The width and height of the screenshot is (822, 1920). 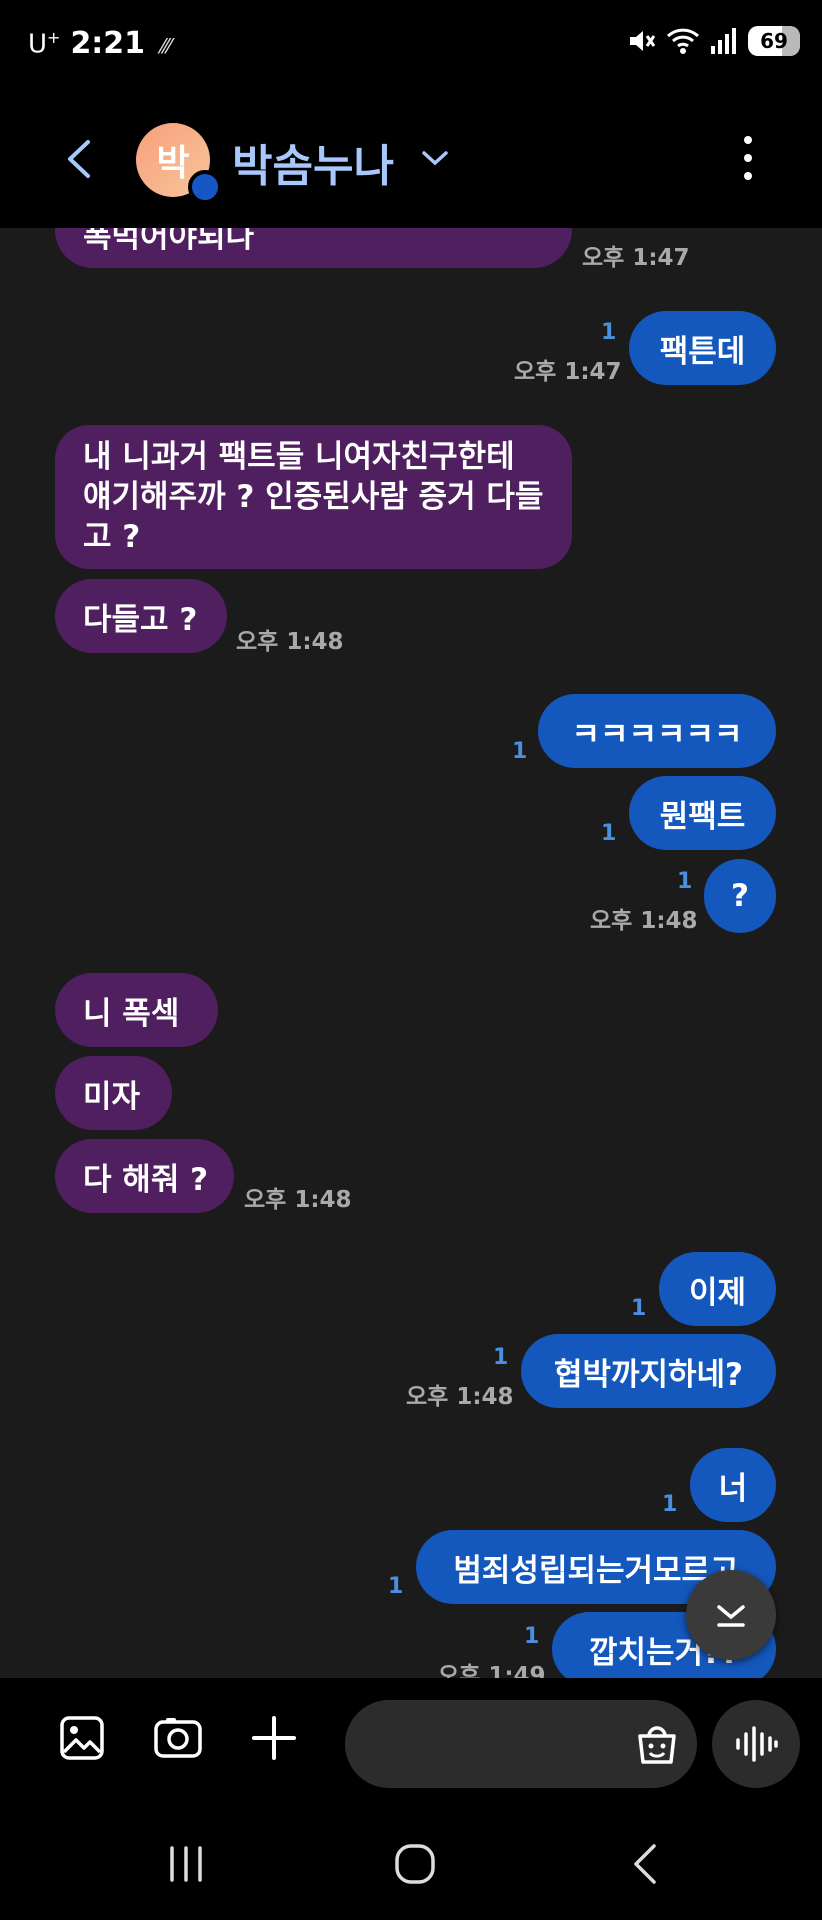 What do you see at coordinates (169, 241) in the screenshot?
I see `message-text: 폭먹어야되나` at bounding box center [169, 241].